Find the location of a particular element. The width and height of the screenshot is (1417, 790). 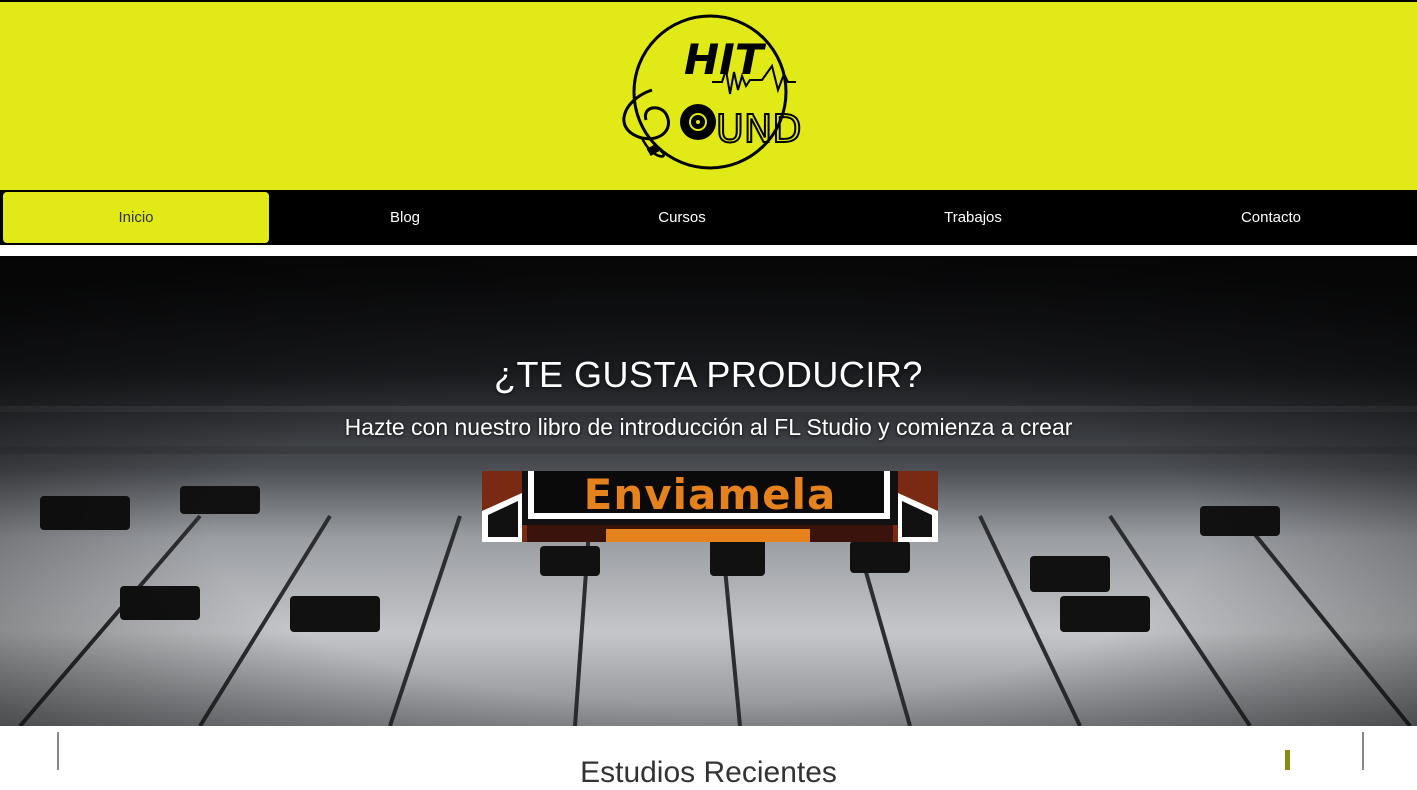

nav-item-inicio: Inicio is located at coordinates (136, 217).